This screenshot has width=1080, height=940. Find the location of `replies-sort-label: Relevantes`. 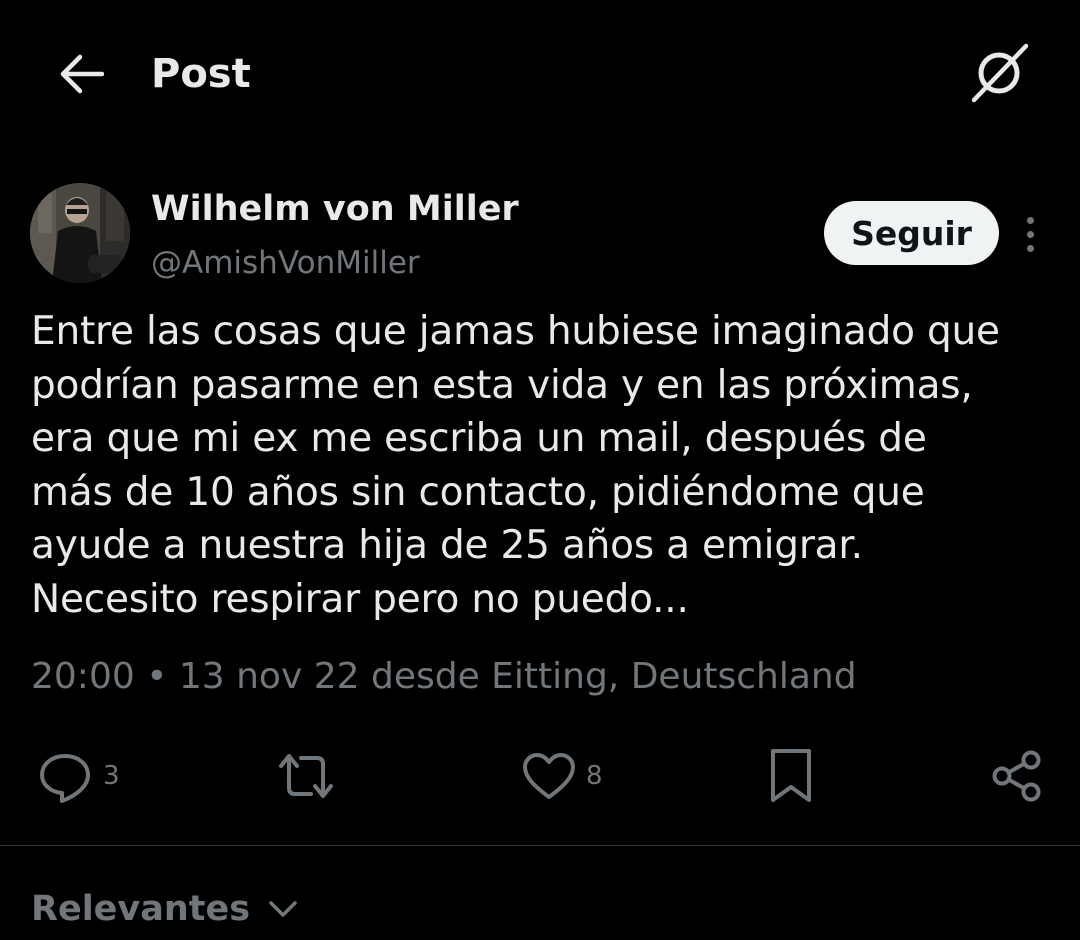

replies-sort-label: Relevantes is located at coordinates (141, 909).